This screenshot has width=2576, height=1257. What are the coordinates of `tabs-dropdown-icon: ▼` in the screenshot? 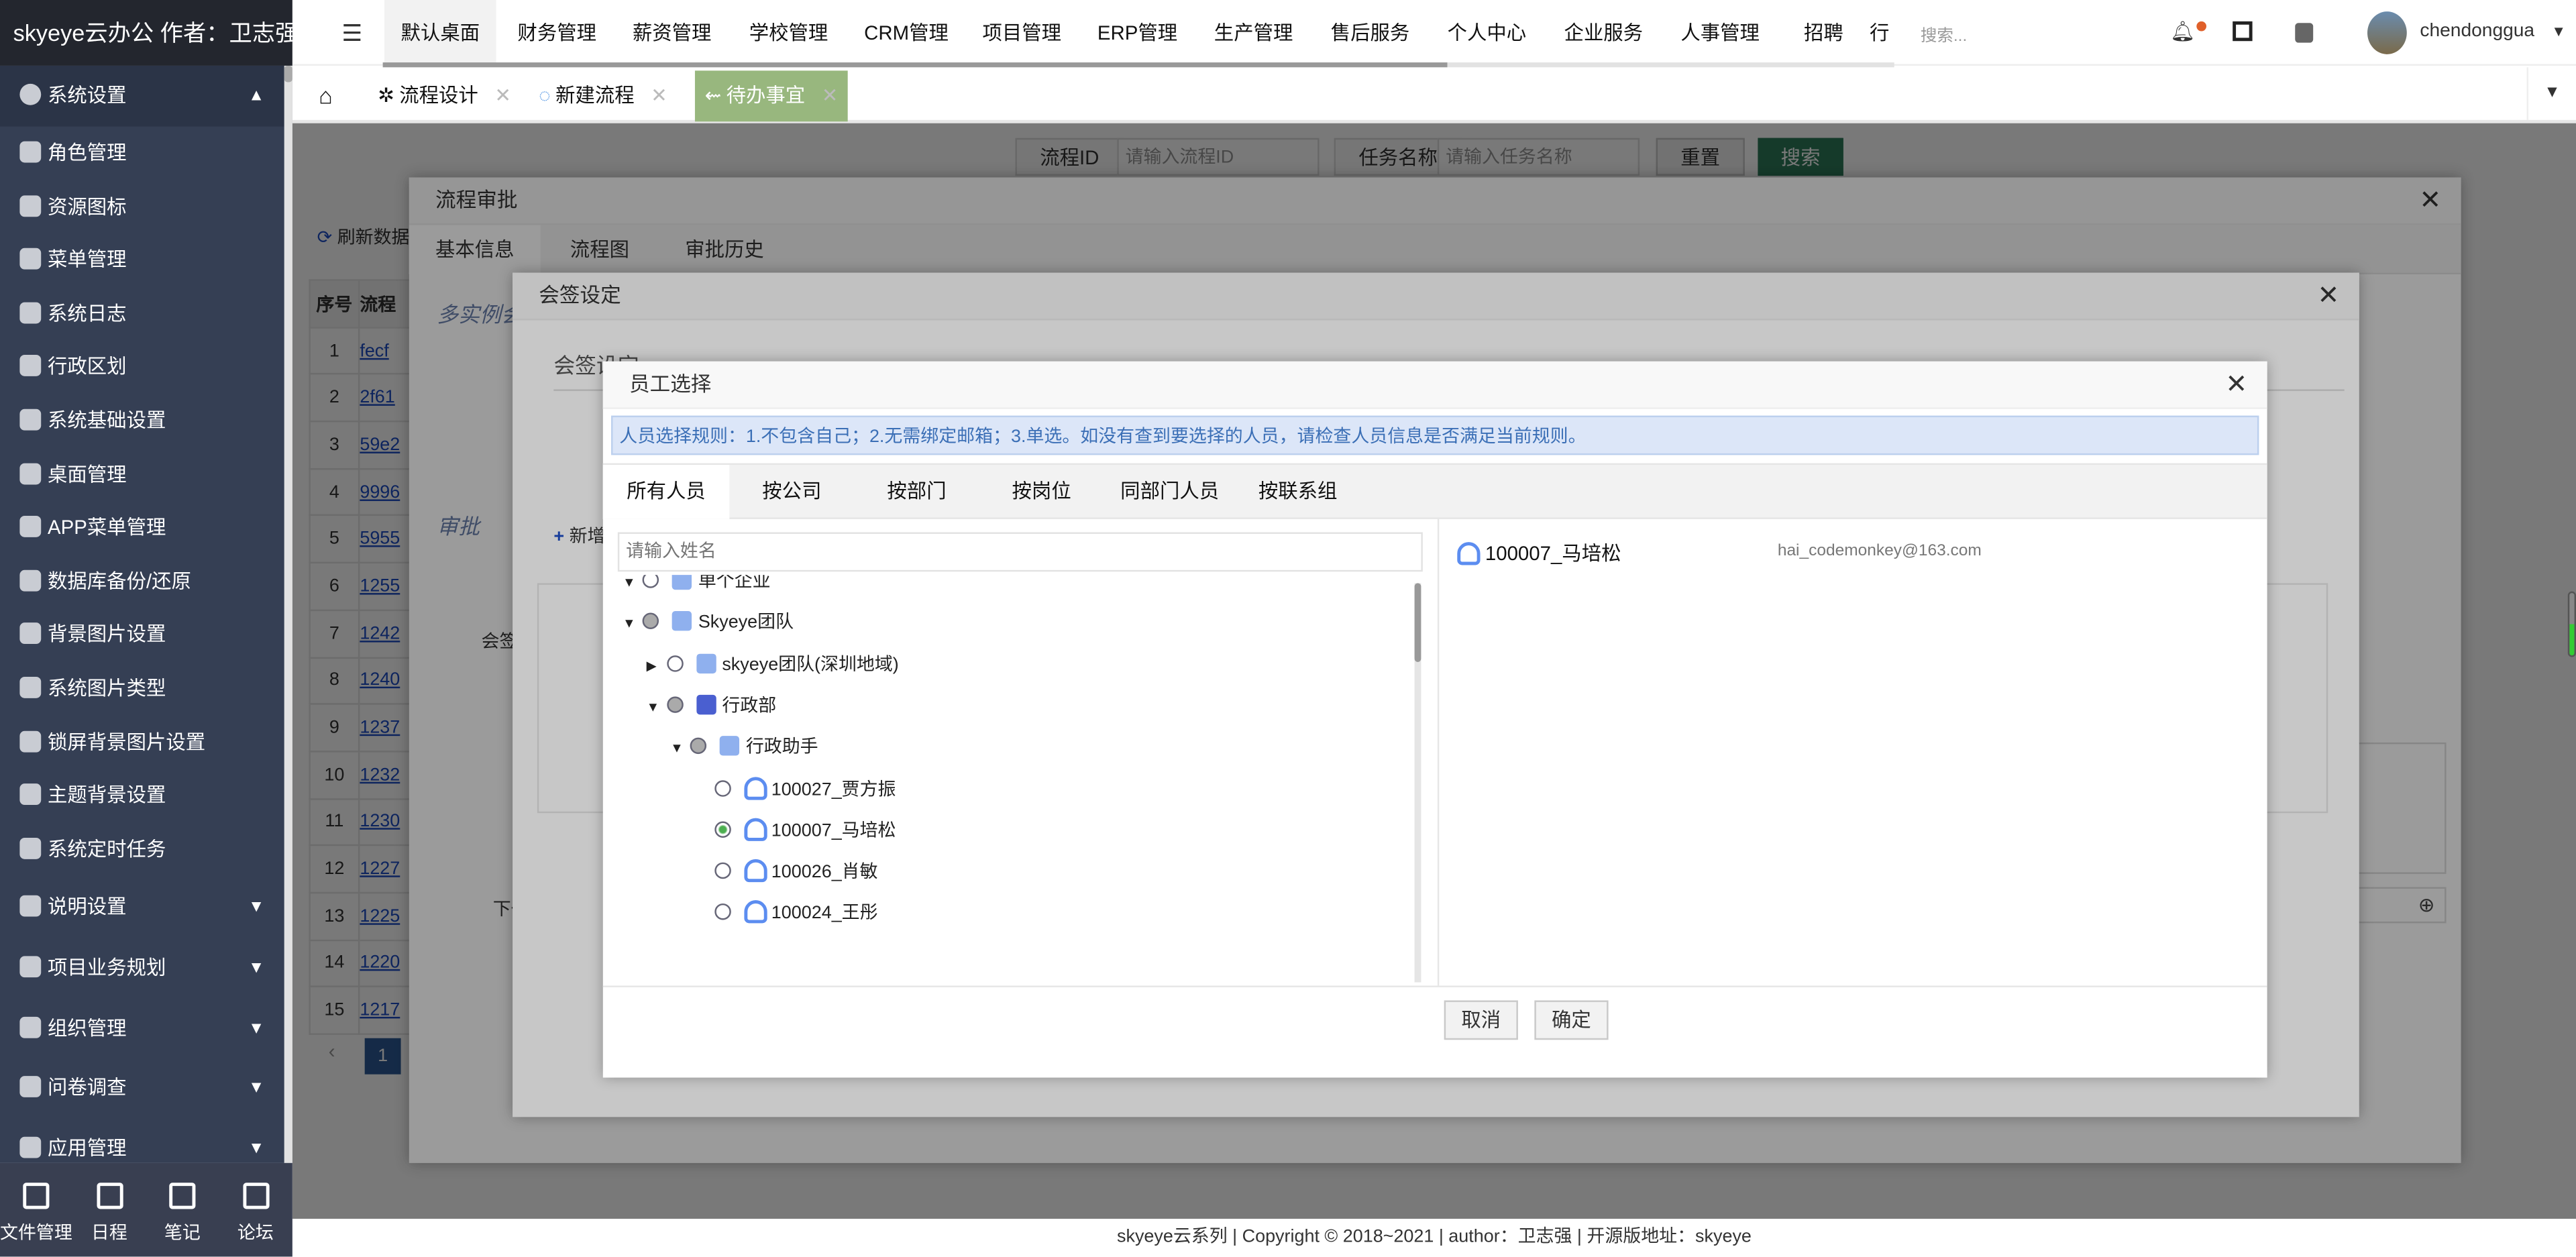 It's located at (2551, 94).